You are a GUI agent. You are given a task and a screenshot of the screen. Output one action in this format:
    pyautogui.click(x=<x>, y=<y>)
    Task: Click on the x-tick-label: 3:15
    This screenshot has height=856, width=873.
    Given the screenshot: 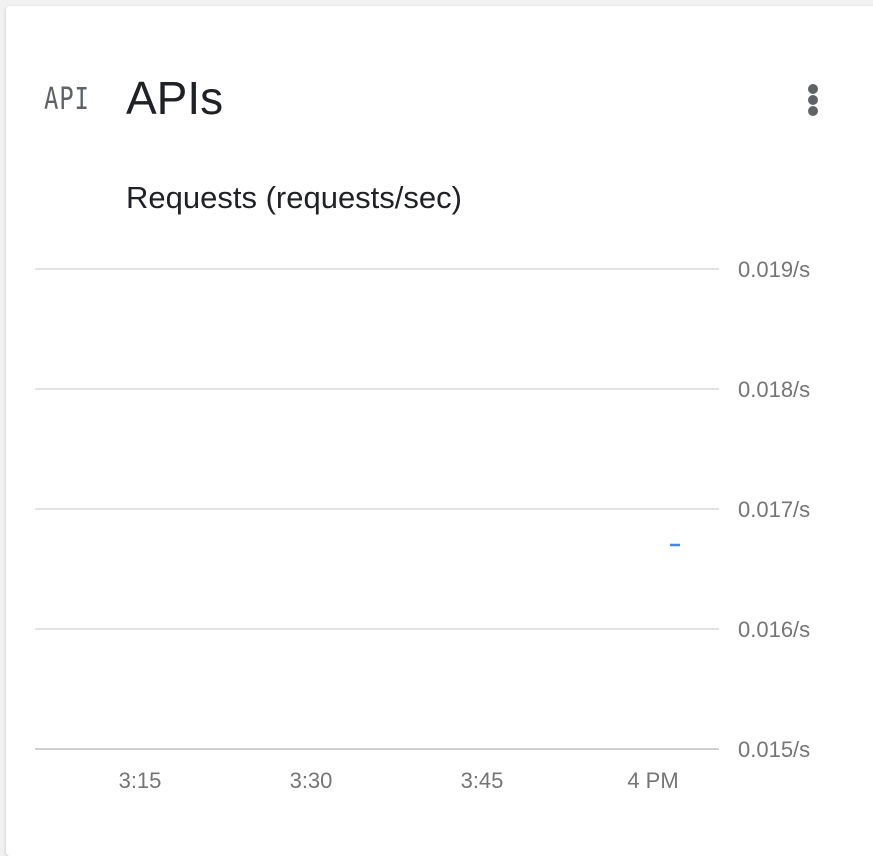 What is the action you would take?
    pyautogui.click(x=140, y=780)
    